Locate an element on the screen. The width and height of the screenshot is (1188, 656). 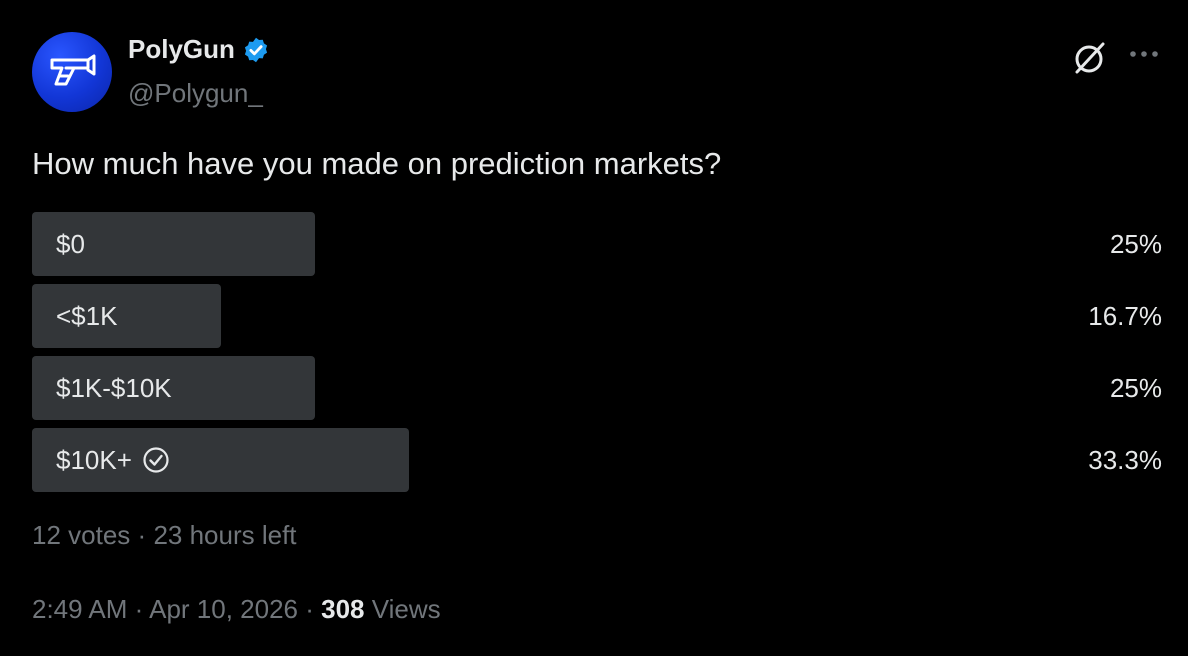
poll-option-label: $1K-$10K is located at coordinates (114, 387).